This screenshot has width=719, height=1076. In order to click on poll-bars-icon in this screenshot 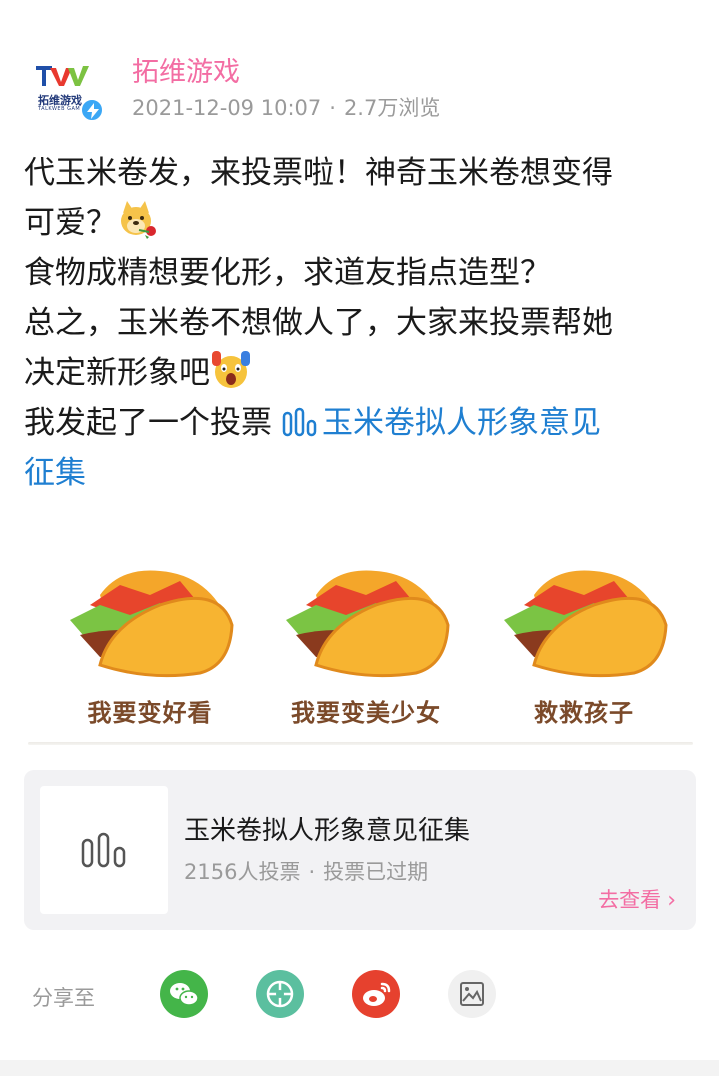, I will do `click(300, 419)`.